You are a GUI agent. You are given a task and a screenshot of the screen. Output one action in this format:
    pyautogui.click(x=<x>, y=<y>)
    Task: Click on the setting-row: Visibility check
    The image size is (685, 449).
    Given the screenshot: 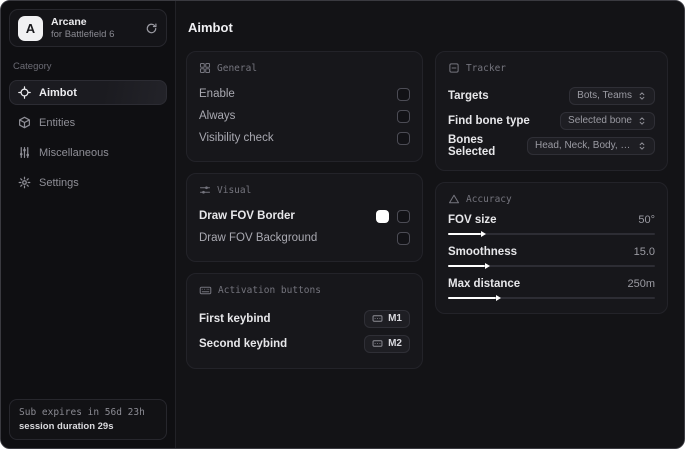 What is the action you would take?
    pyautogui.click(x=304, y=138)
    